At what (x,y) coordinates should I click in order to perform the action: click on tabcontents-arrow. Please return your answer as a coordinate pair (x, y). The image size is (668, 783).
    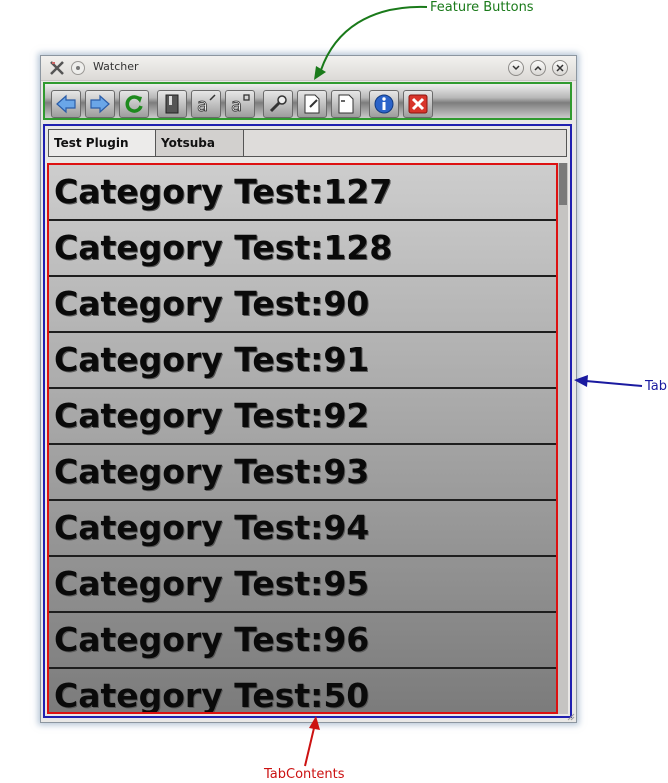
    Looking at the image, I should click on (309, 747).